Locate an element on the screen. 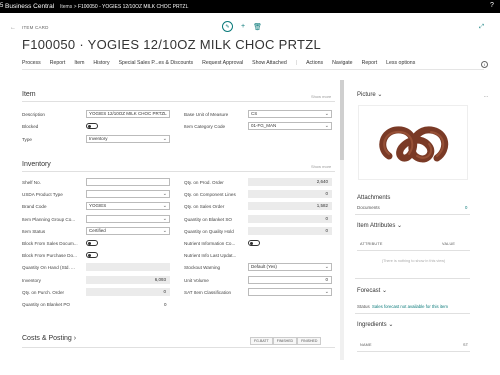 This screenshot has width=500, height=375. right-label: SAT Item Classification is located at coordinates (208, 292).